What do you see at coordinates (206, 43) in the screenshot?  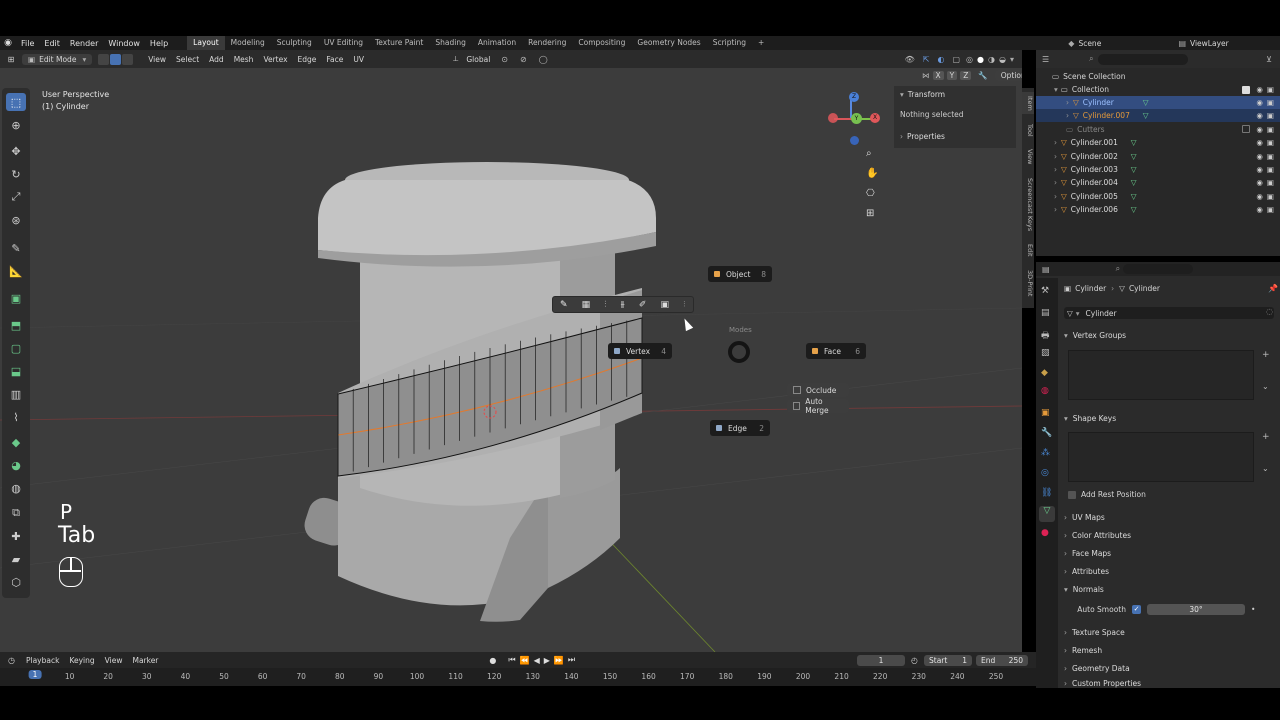 I see `tab-layout: Layout` at bounding box center [206, 43].